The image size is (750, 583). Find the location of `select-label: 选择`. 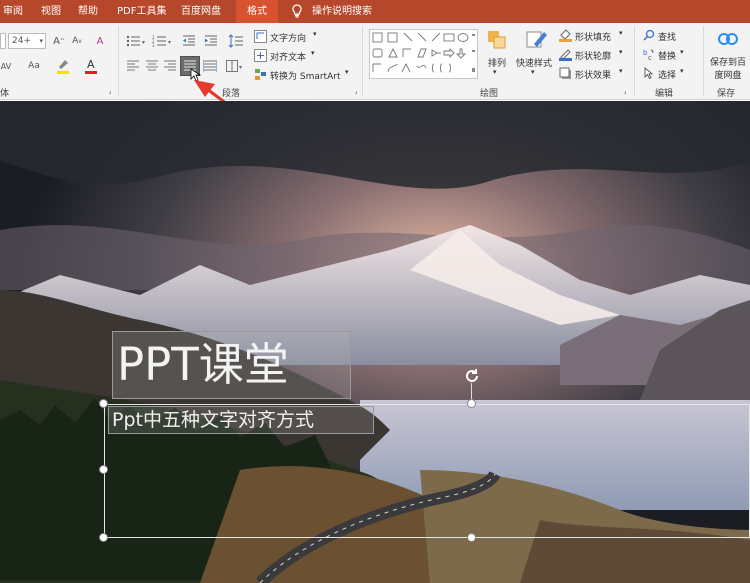

select-label: 选择 is located at coordinates (667, 74).